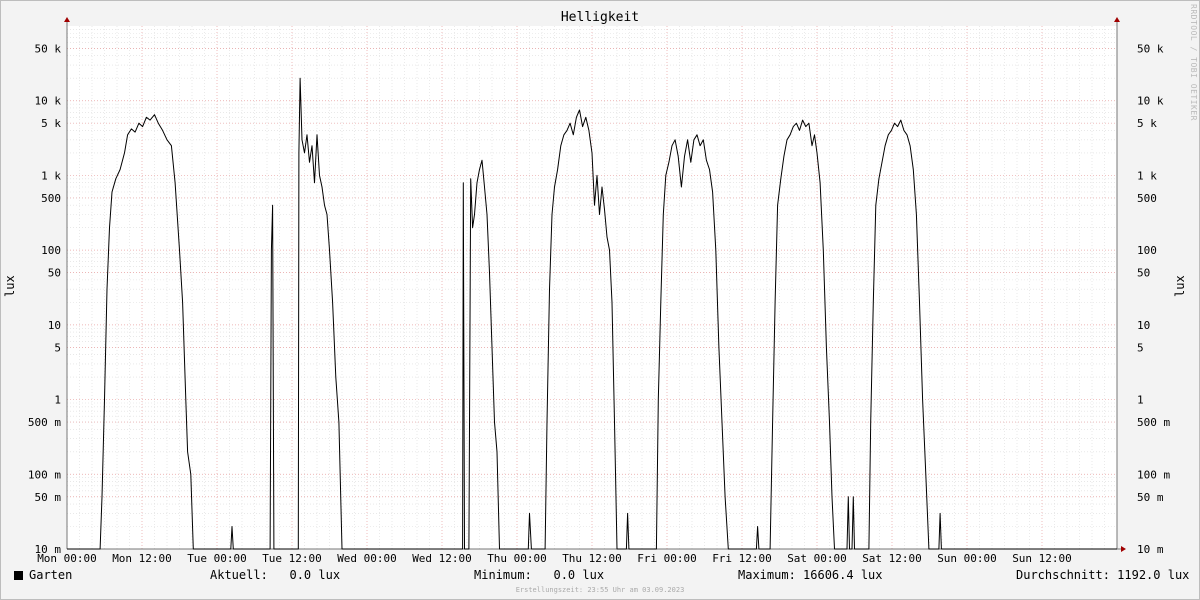 This screenshot has width=1200, height=600. Describe the element at coordinates (44, 474) in the screenshot. I see `y-tick-label-left: 100 m` at that location.